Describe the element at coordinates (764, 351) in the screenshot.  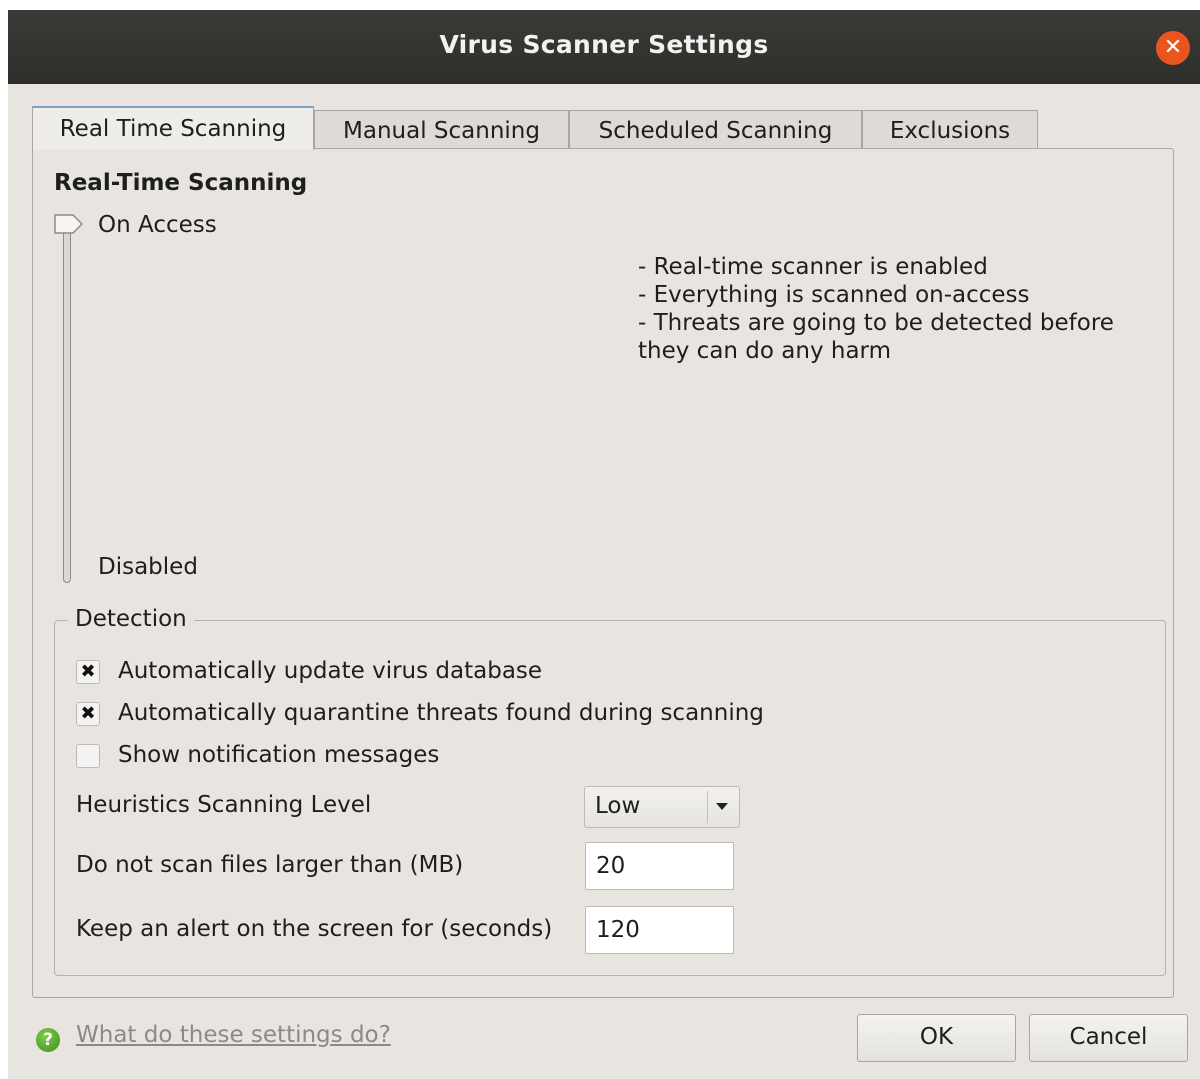
I see `description-line: they can do any harm` at that location.